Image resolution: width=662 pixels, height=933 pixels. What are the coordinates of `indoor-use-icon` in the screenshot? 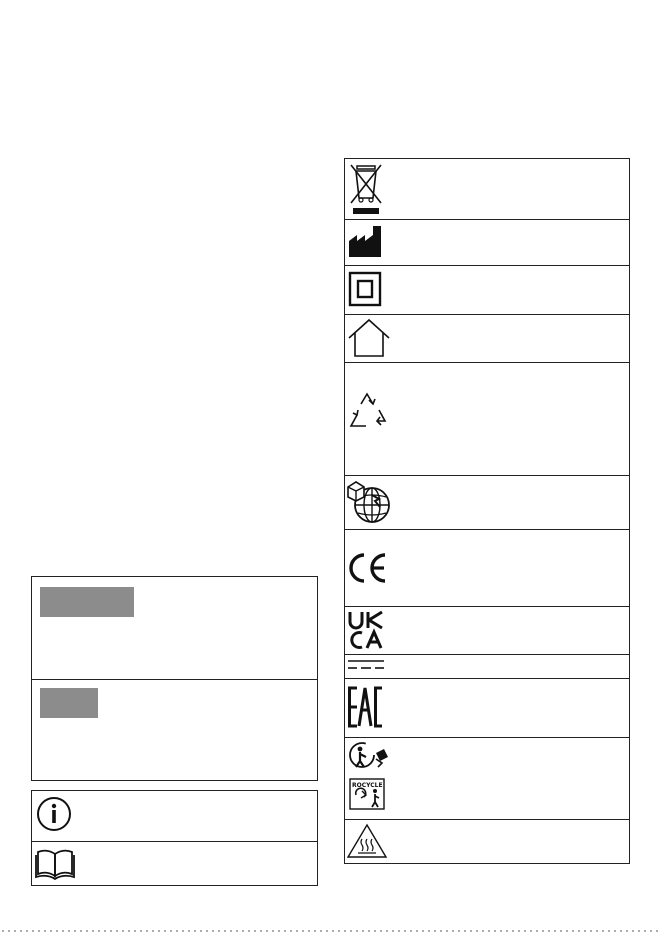 It's located at (369, 338).